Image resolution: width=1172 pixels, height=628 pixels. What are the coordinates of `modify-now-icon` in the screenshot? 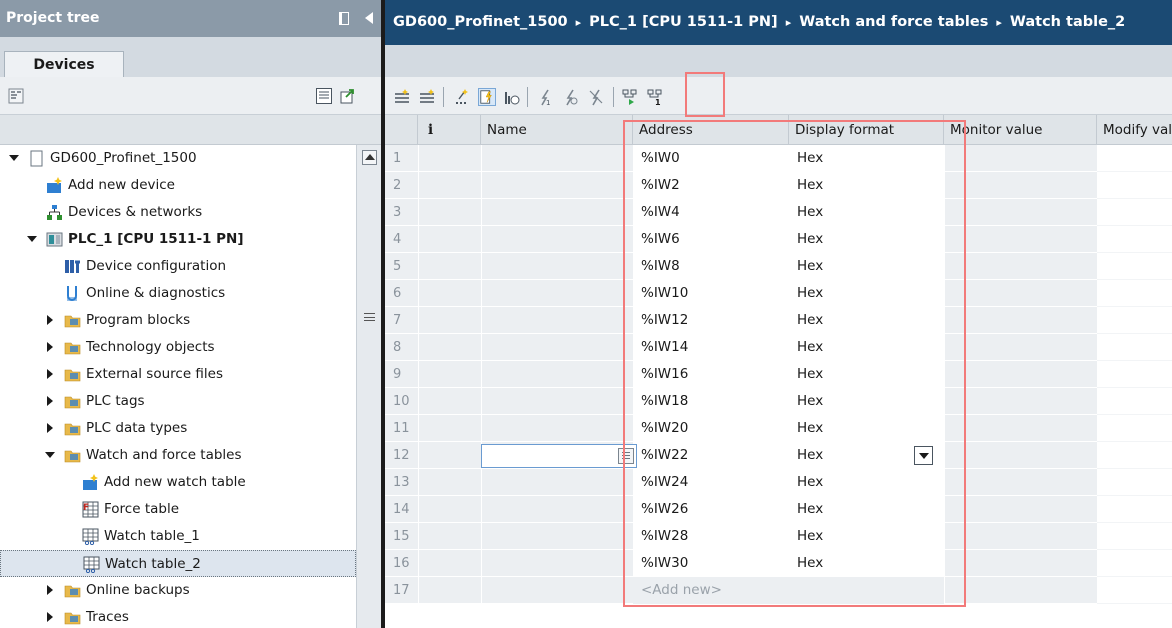 It's located at (487, 97).